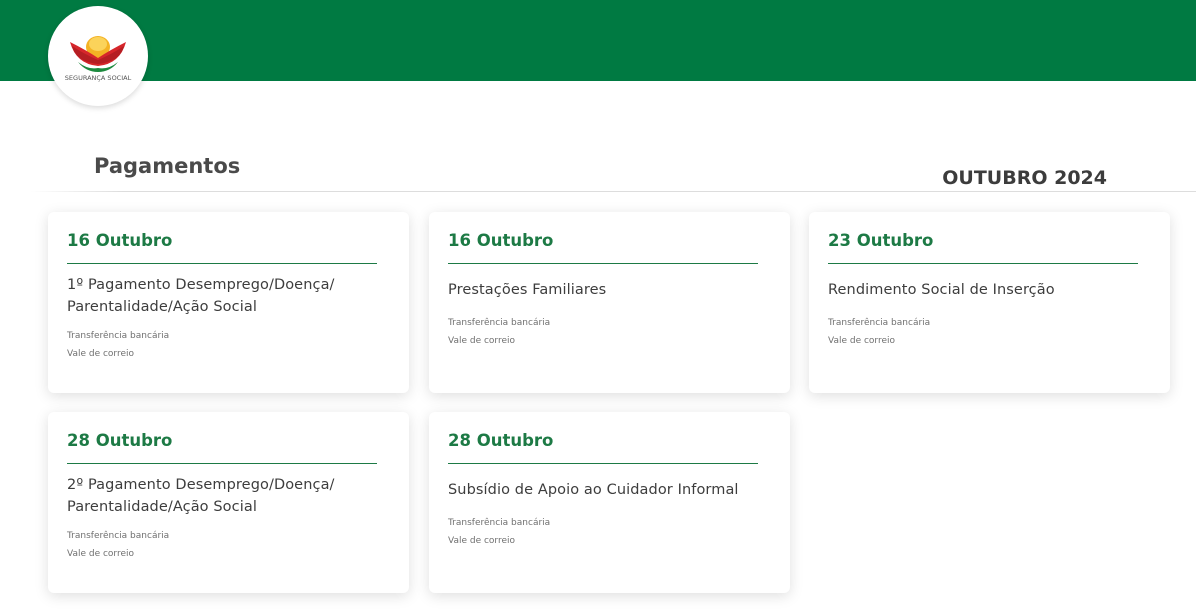 This screenshot has width=1196, height=616. I want to click on seguranca-social-logo: SEGURANÇA SOCIAL, so click(98, 56).